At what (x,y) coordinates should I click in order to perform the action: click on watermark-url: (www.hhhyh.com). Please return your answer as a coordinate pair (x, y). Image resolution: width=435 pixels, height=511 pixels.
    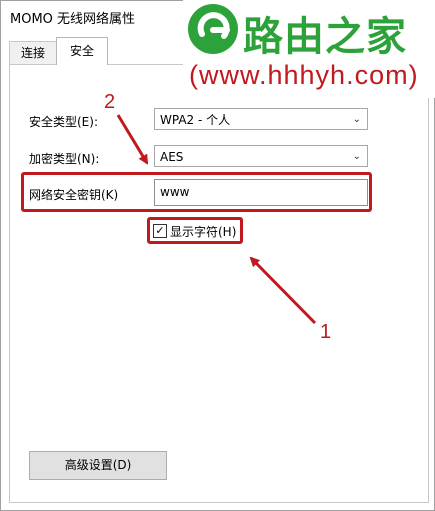
    Looking at the image, I should click on (304, 75).